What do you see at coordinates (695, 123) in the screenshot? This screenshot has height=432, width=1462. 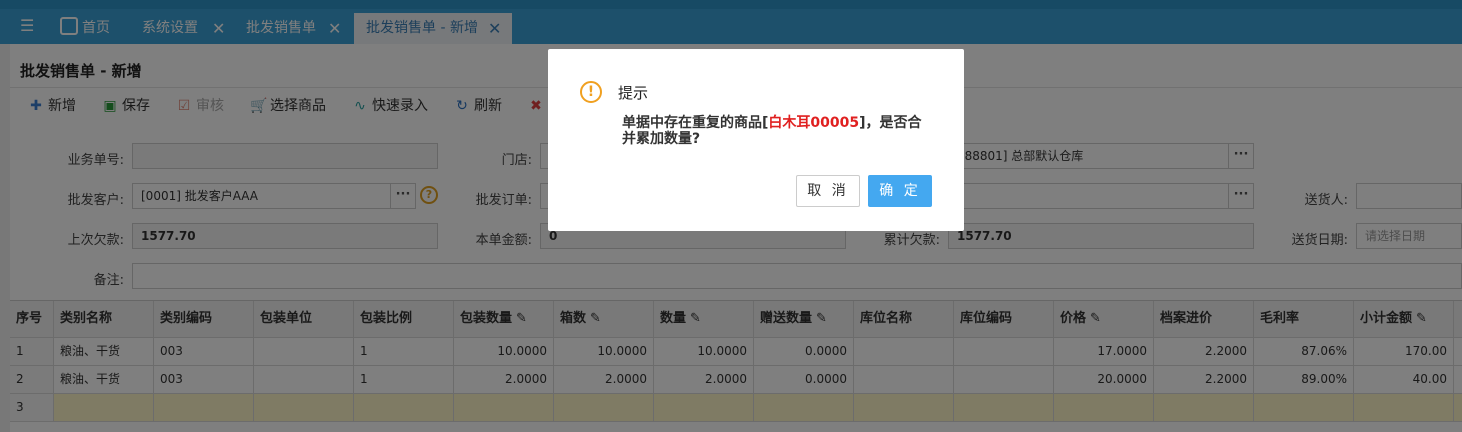 I see `dialog-message-text: 单据中存在重复的商品[` at bounding box center [695, 123].